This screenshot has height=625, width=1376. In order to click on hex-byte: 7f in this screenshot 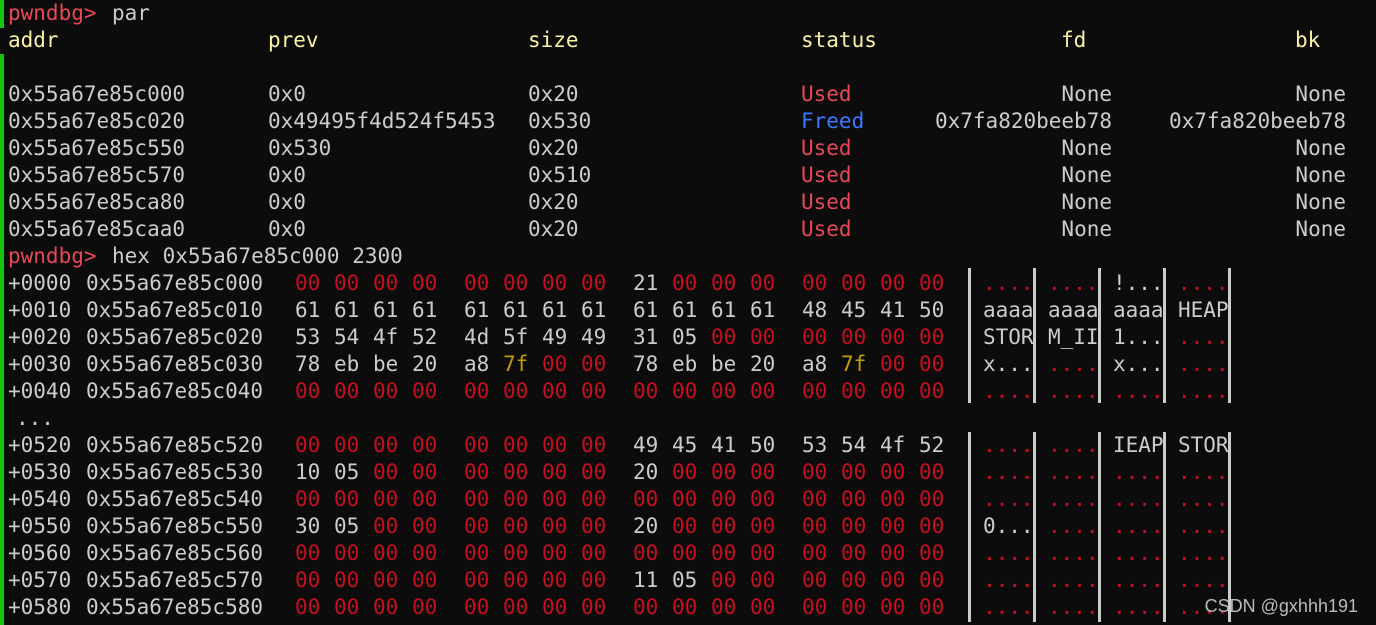, I will do `click(516, 364)`.